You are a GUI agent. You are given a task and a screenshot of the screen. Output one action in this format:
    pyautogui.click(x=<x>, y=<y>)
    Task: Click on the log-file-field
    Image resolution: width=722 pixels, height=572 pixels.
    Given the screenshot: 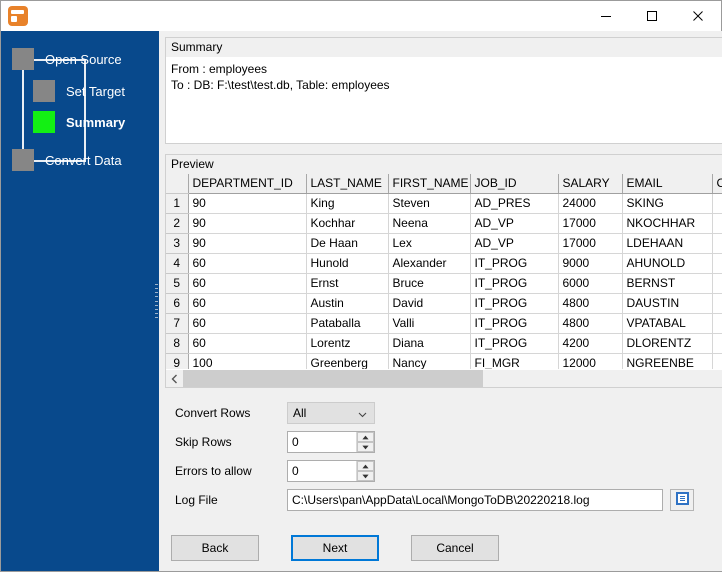 What is the action you would take?
    pyautogui.click(x=475, y=500)
    